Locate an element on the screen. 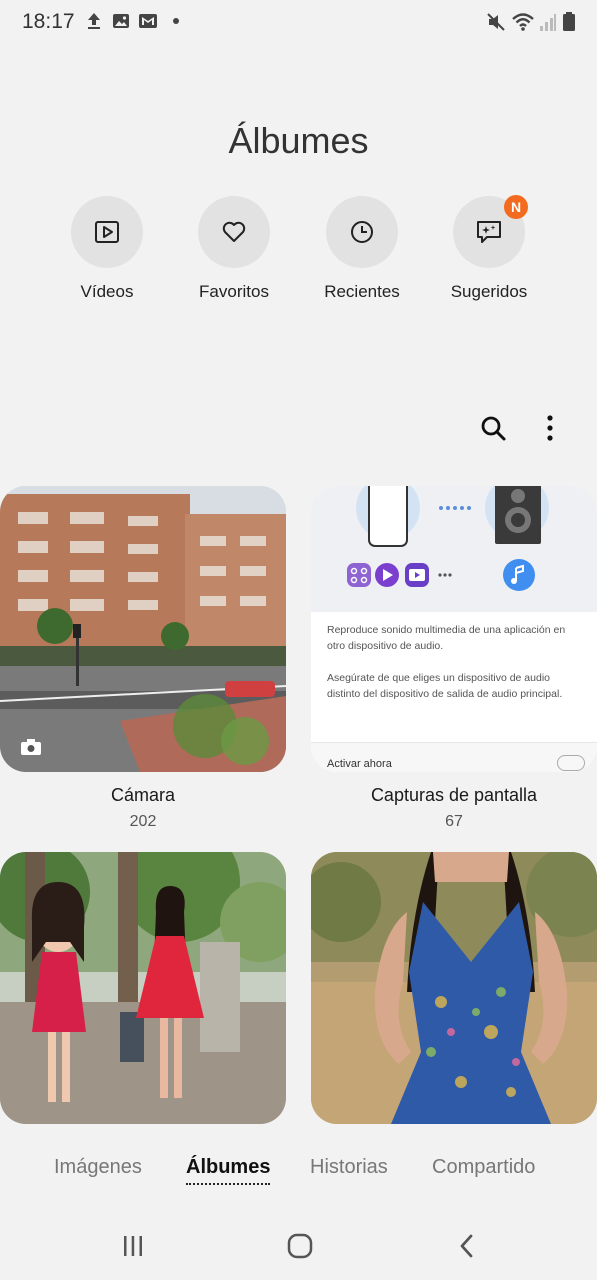 The height and width of the screenshot is (1280, 597). audio-devices-illustration is located at coordinates (448, 538).